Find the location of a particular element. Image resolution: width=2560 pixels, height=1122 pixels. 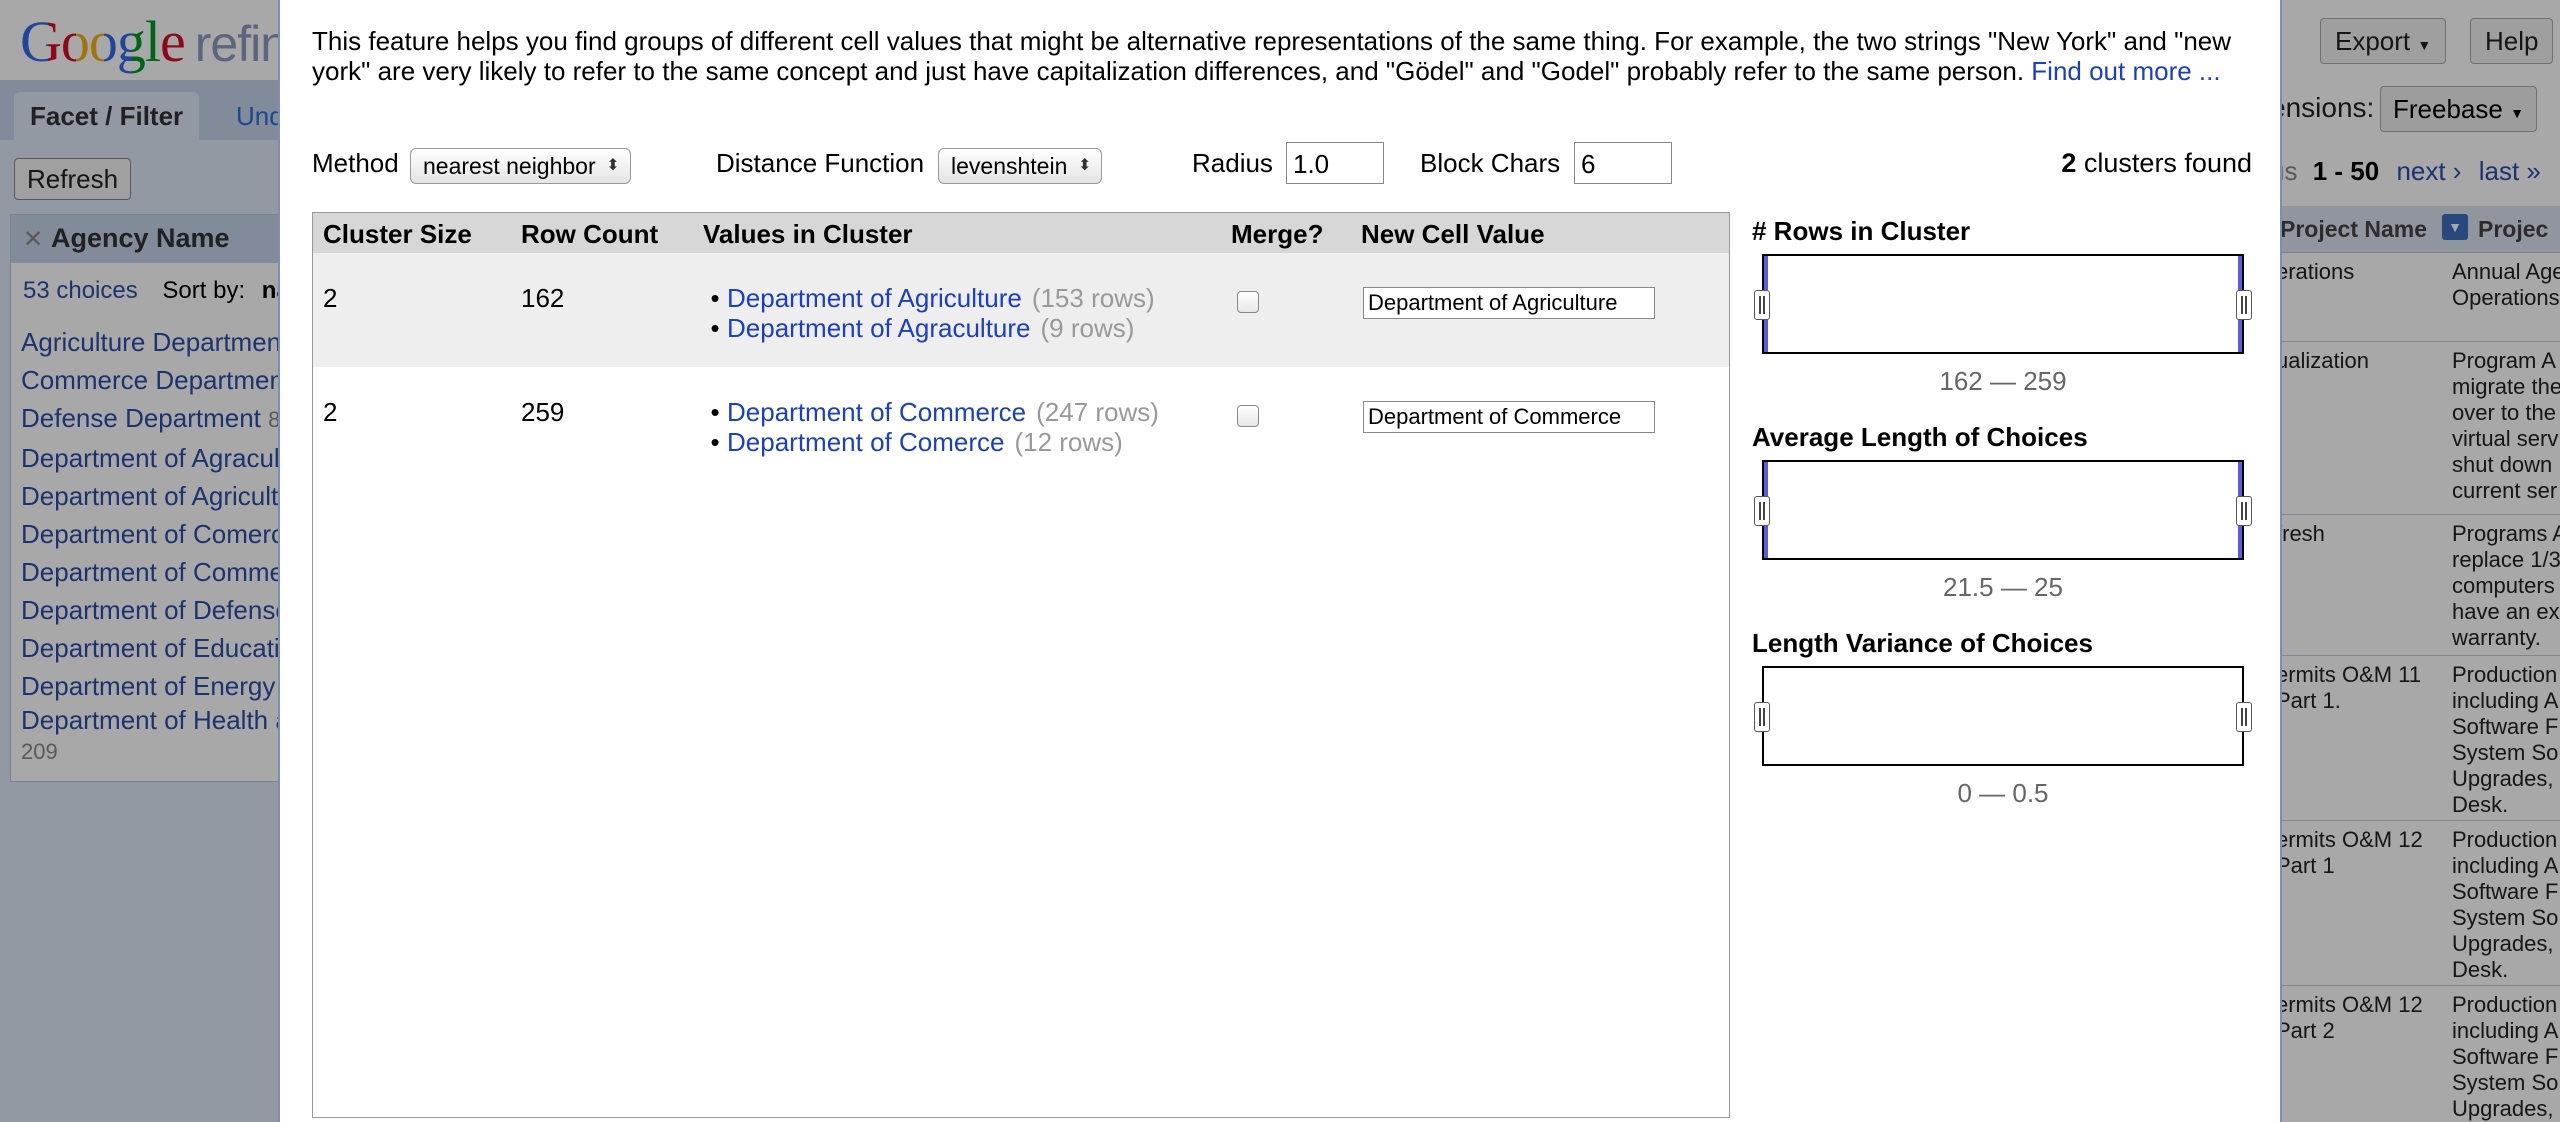

radius-input: 1.0 is located at coordinates (1335, 163).